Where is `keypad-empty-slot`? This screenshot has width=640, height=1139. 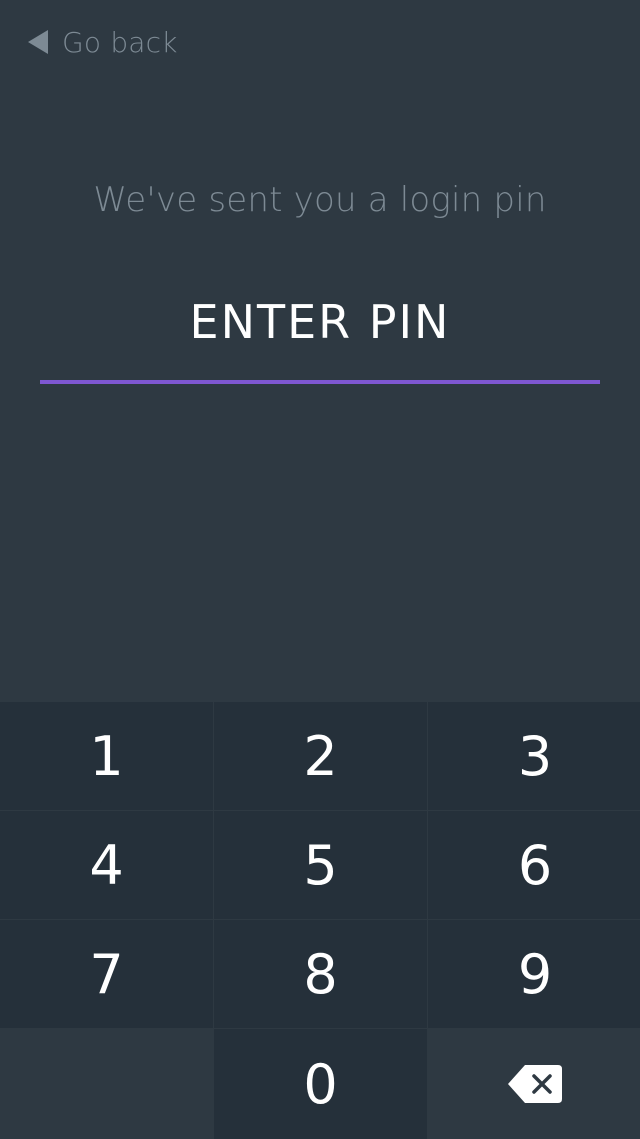
keypad-empty-slot is located at coordinates (106, 1084).